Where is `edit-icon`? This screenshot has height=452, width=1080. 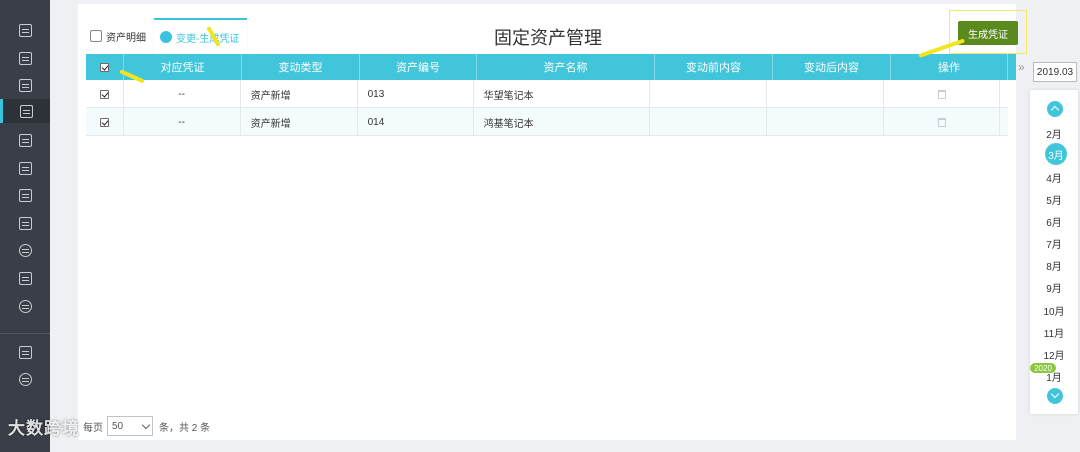
edit-icon is located at coordinates (166, 37).